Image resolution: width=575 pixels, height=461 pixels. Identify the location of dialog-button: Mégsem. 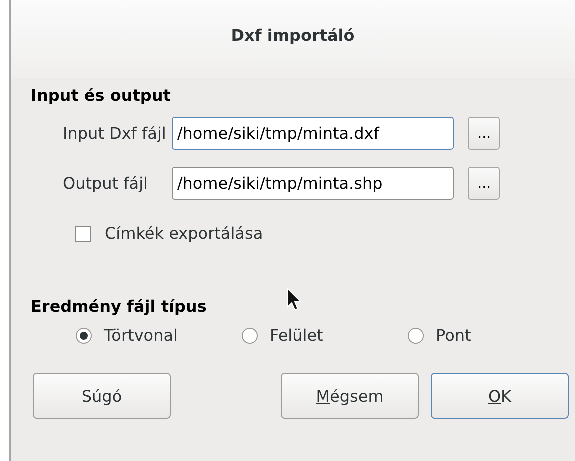
(350, 396).